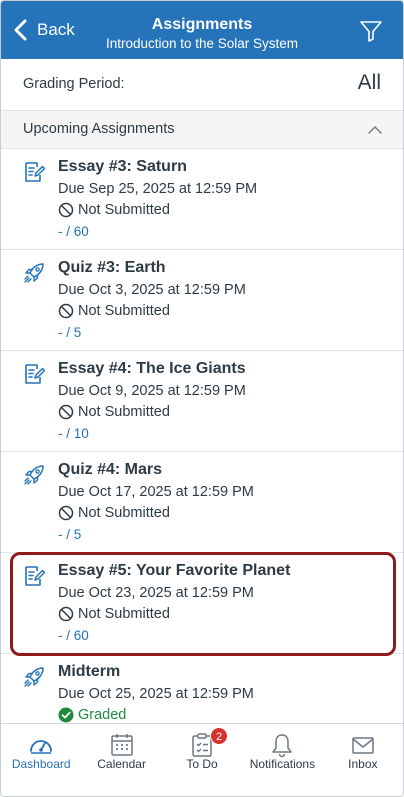  I want to click on bell-icon, so click(282, 746).